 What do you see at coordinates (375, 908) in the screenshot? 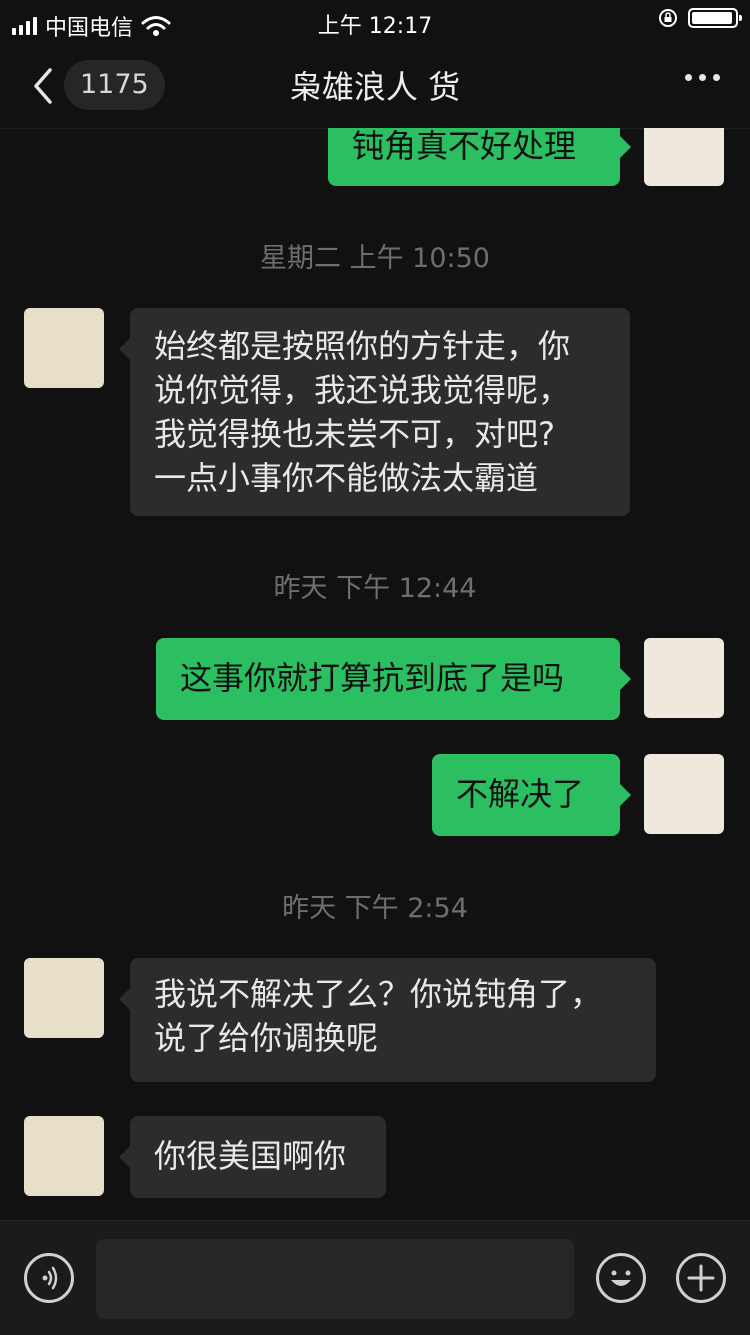
I see `message-timestamp: 昨天 下午 2:54` at bounding box center [375, 908].